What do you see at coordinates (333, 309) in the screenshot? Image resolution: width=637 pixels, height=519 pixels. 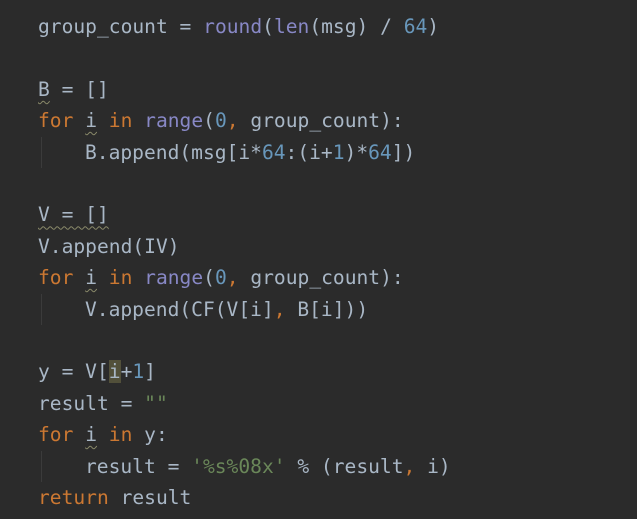 I see `code-token-default: B[i]))` at bounding box center [333, 309].